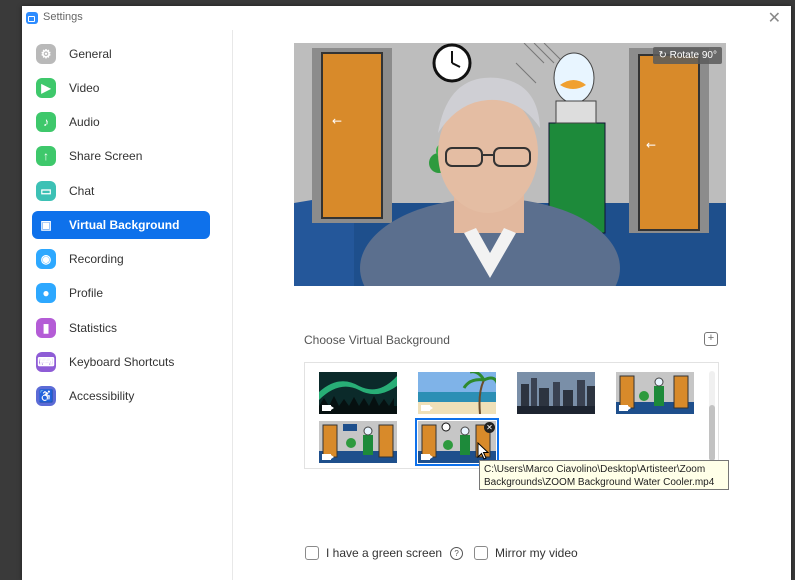 Image resolution: width=795 pixels, height=580 pixels. I want to click on sidebar-item-label: Statistics, so click(93, 328).